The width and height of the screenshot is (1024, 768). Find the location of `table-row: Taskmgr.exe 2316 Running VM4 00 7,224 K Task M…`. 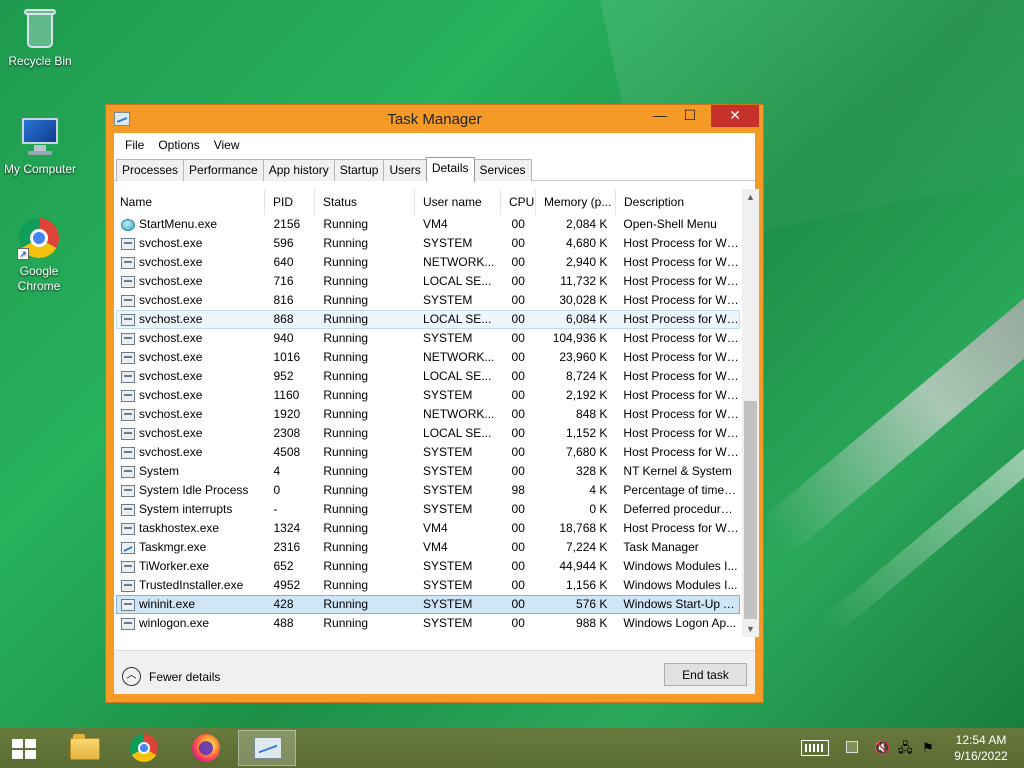

table-row: Taskmgr.exe 2316 Running VM4 00 7,224 K Task M… is located at coordinates (428, 547).